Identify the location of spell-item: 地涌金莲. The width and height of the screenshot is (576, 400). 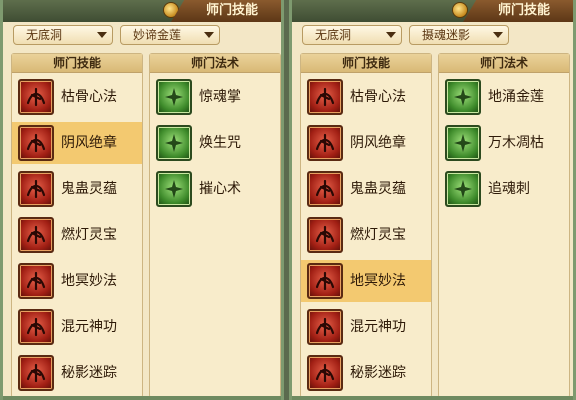
(504, 97).